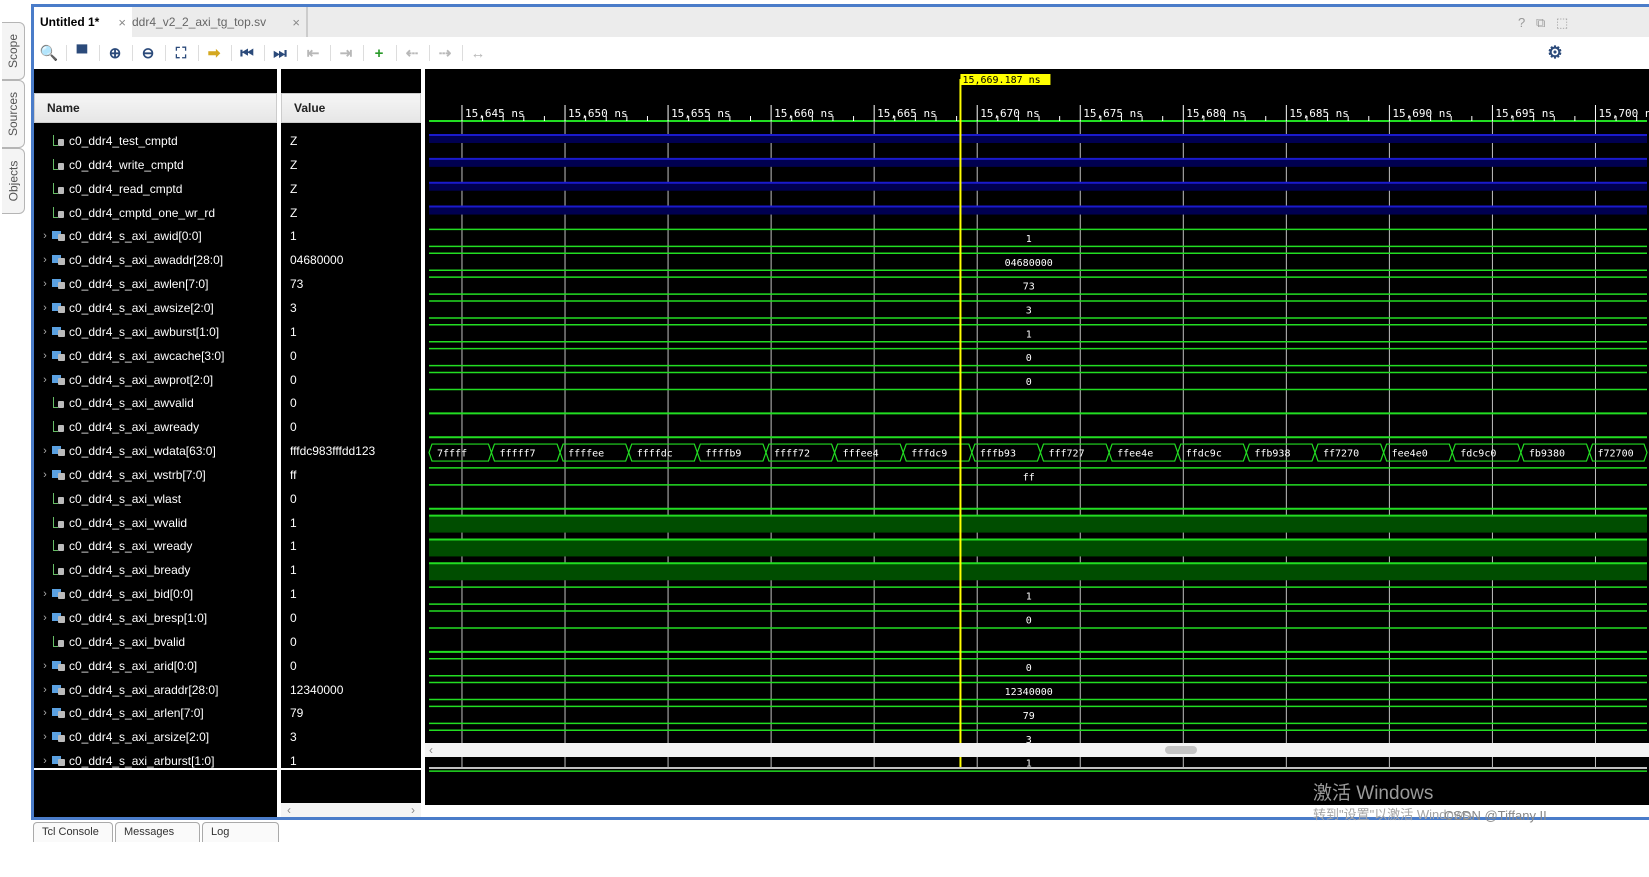  What do you see at coordinates (297, 713) in the screenshot?
I see `signal-value: 79` at bounding box center [297, 713].